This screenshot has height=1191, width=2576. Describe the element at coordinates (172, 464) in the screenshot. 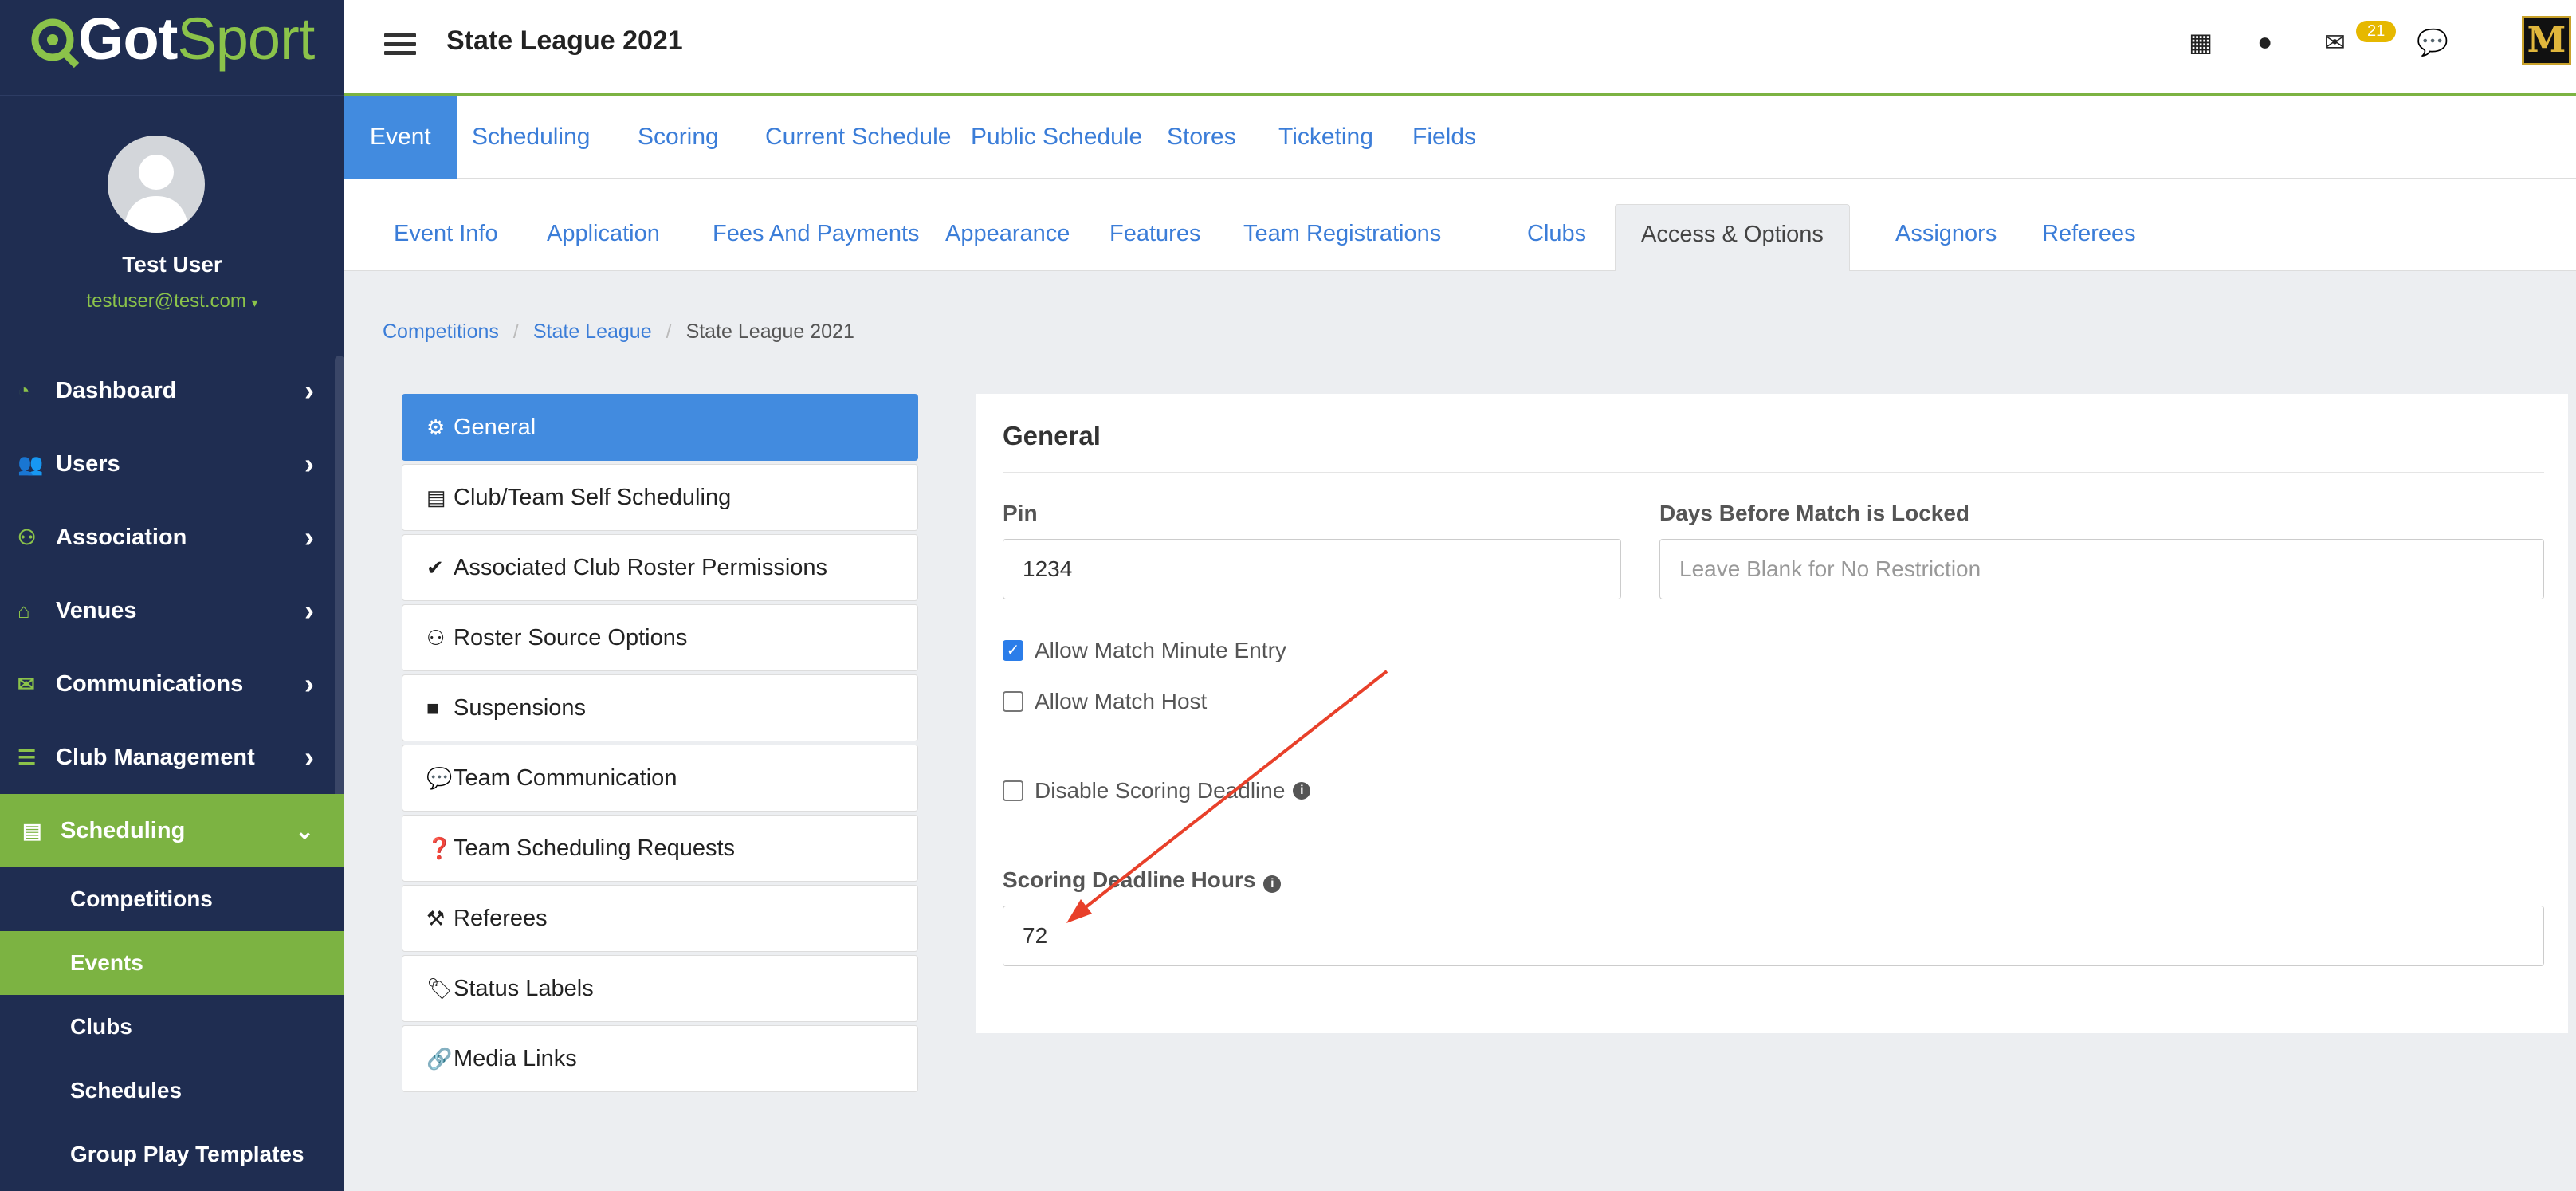

I see `sidebar-item-users: 👥 Users ›` at that location.